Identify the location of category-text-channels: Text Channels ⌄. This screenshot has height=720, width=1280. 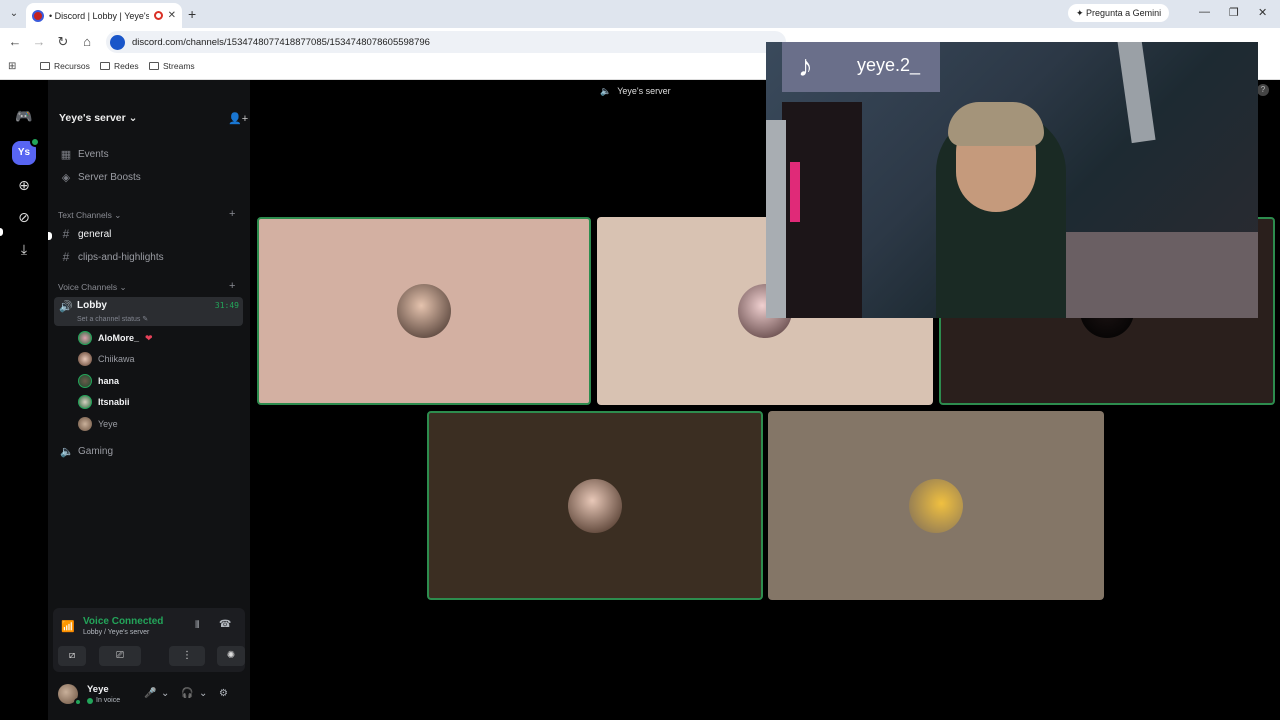
(89, 215).